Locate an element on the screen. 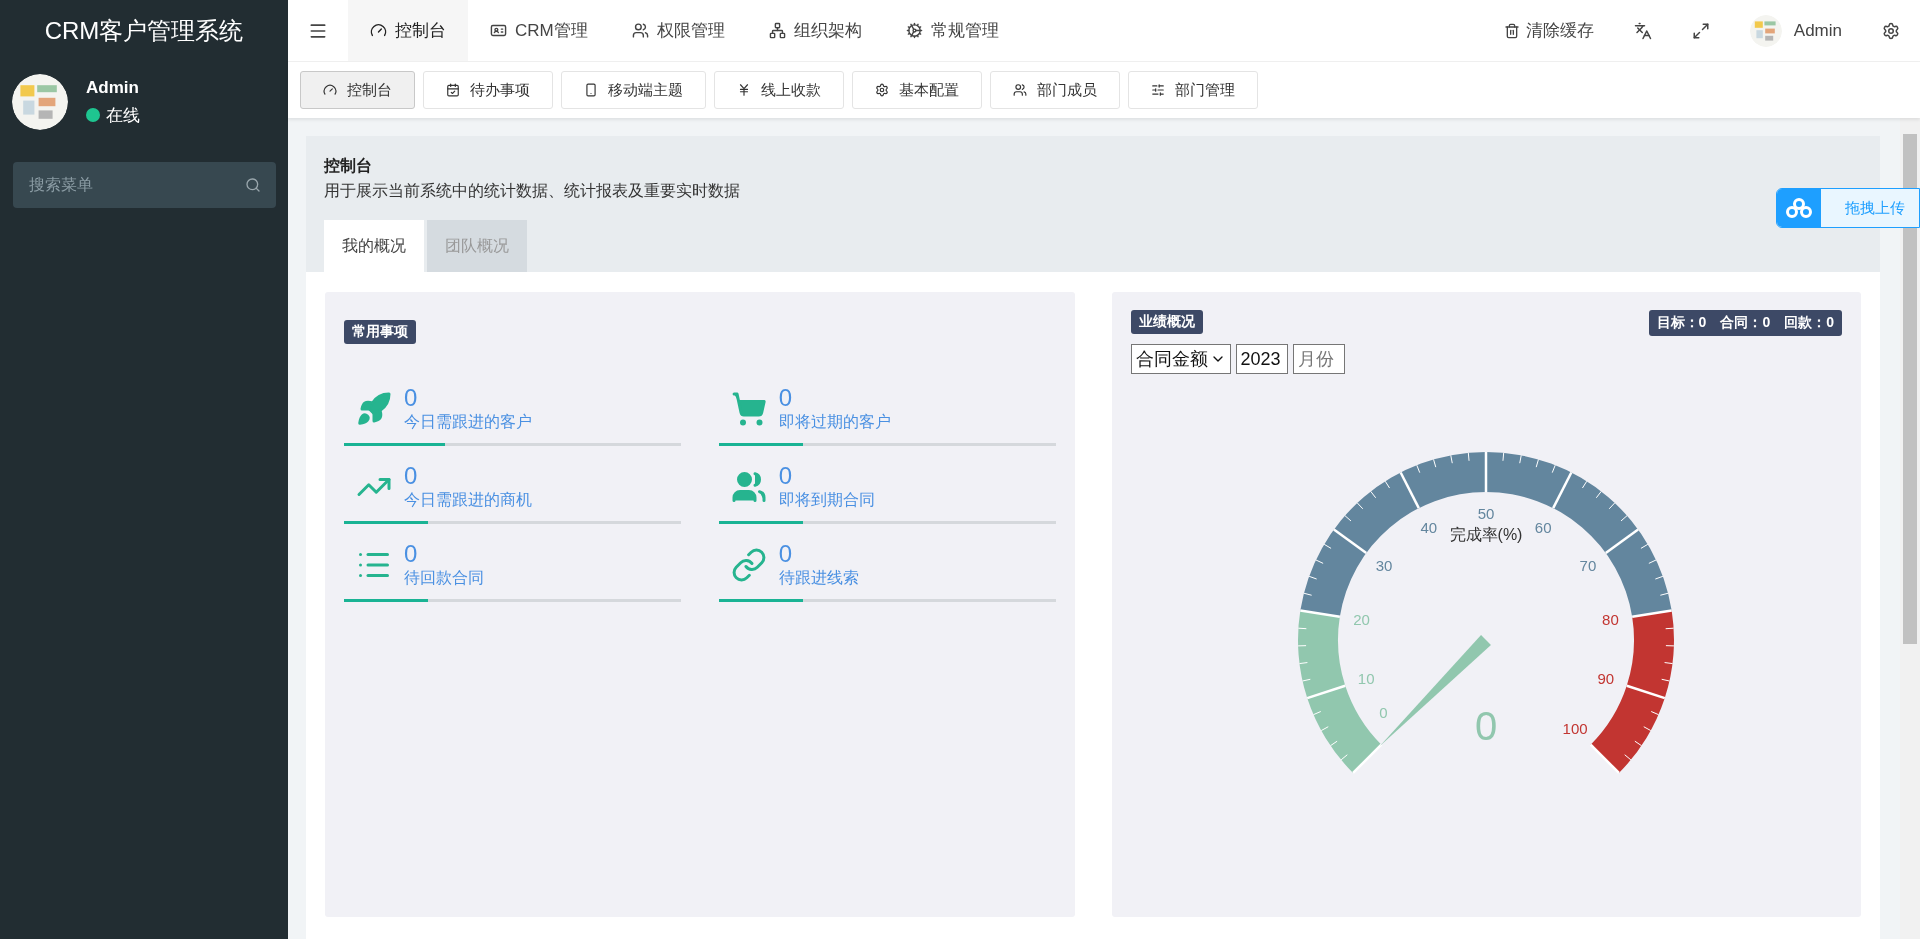  page-tab: 部门管理 is located at coordinates (1193, 90).